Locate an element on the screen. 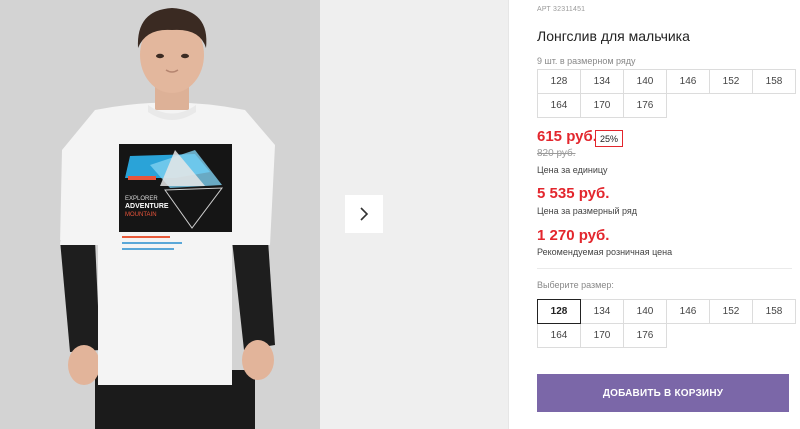 This screenshot has width=800, height=429. size-row-cell: 134 is located at coordinates (602, 81).